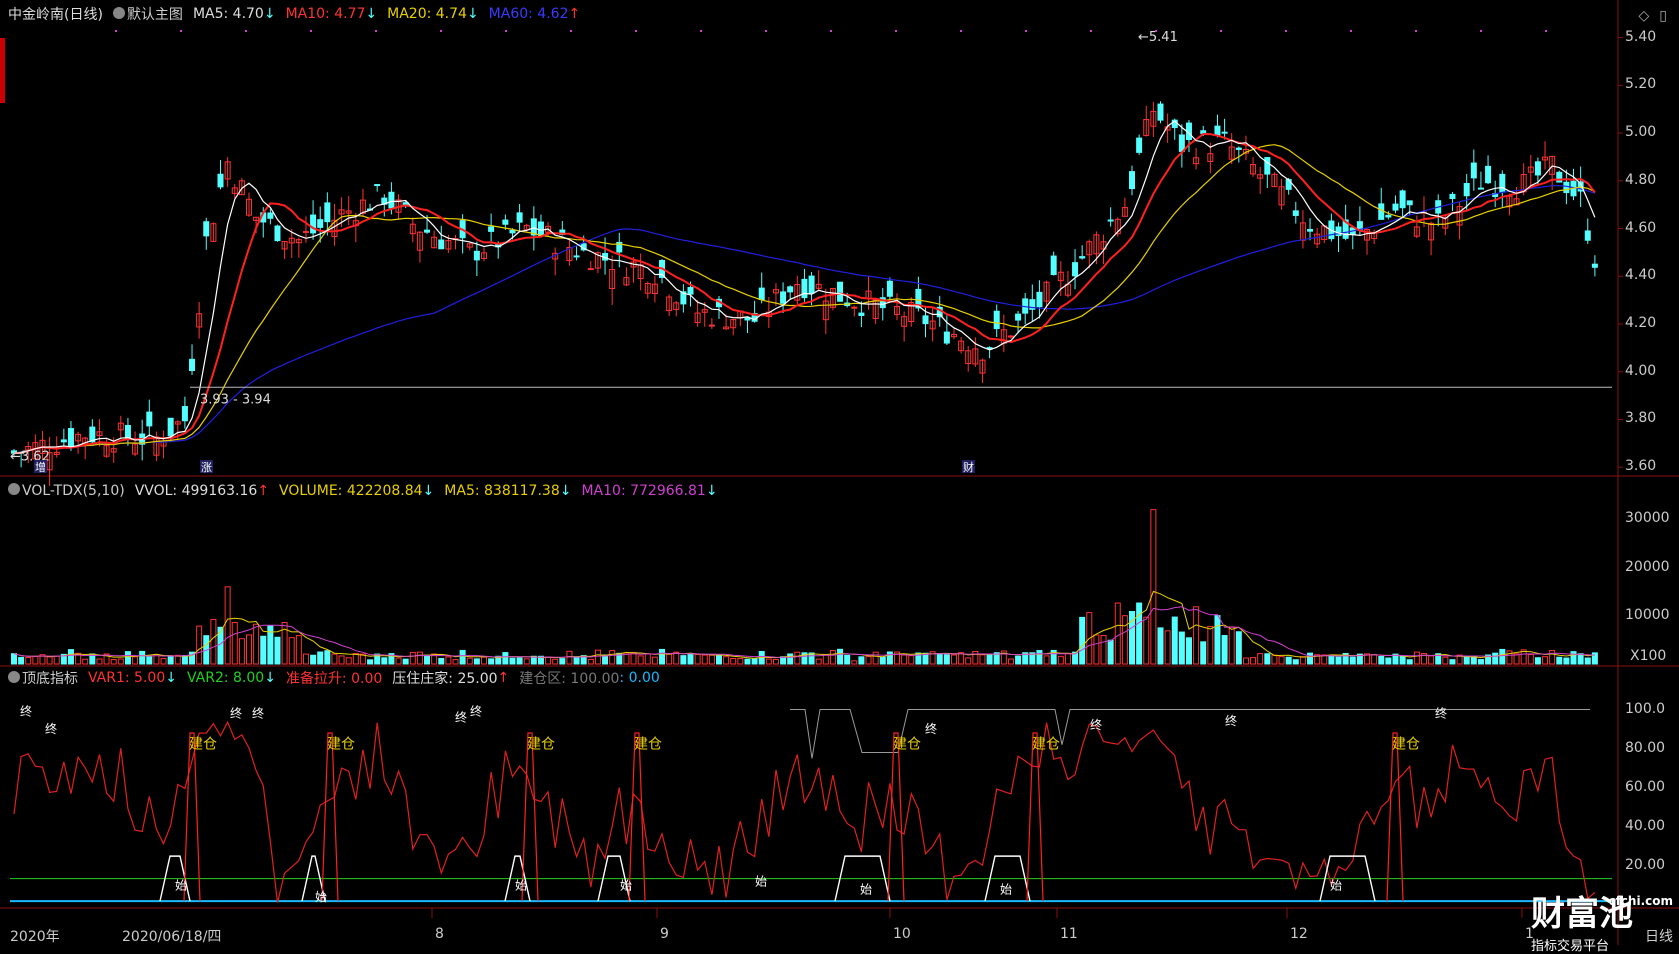 The height and width of the screenshot is (954, 1679). Describe the element at coordinates (1647, 614) in the screenshot. I see `volume-tick: 10000` at that location.